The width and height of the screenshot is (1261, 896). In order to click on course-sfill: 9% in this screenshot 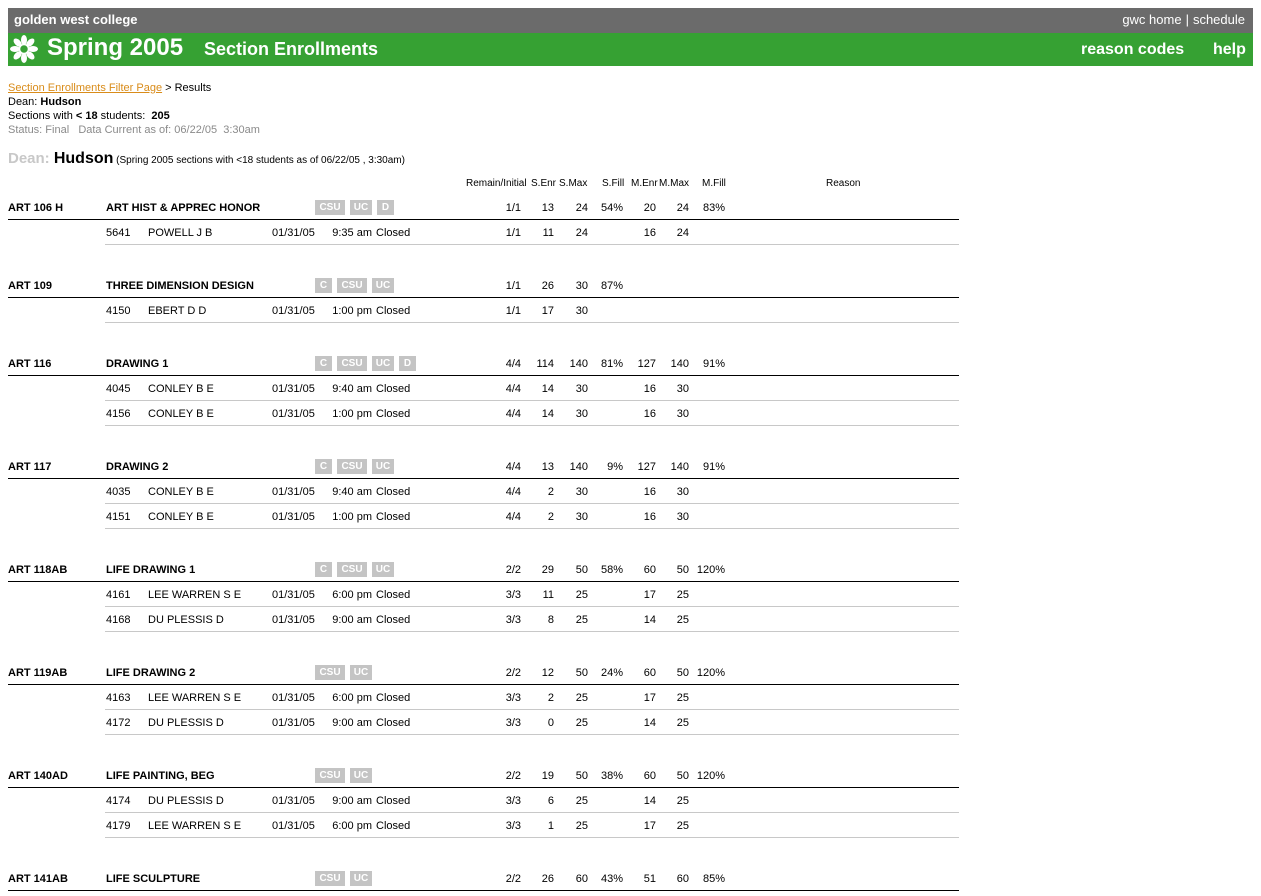, I will do `click(615, 467)`.